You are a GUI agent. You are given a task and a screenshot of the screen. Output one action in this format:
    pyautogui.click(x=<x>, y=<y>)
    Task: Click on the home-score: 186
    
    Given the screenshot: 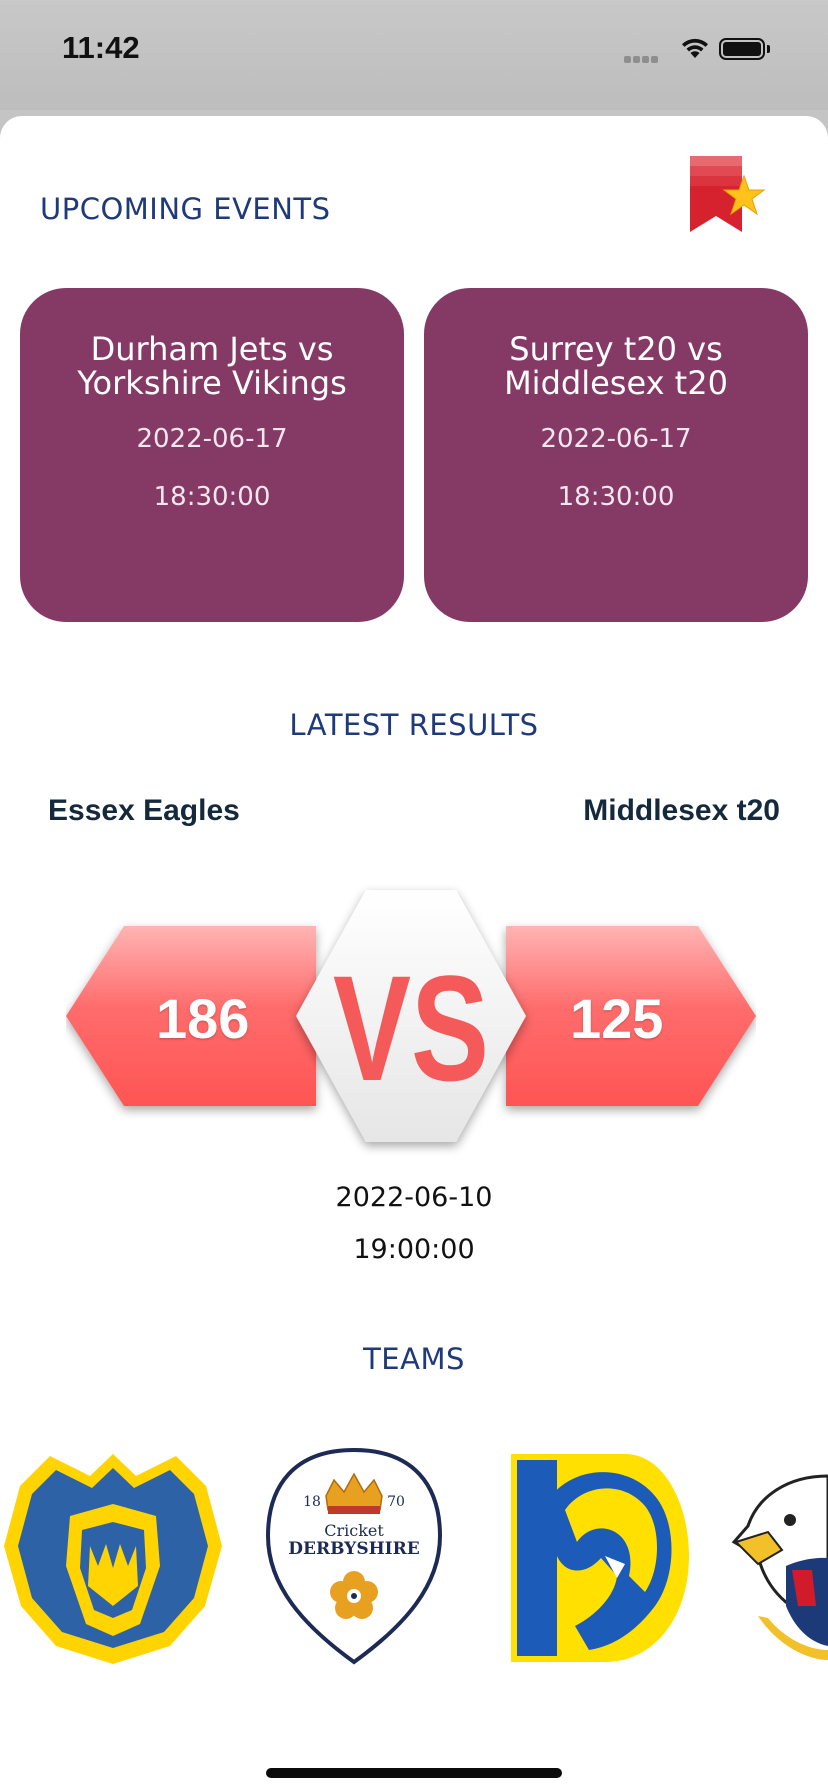 What is the action you would take?
    pyautogui.click(x=203, y=1018)
    